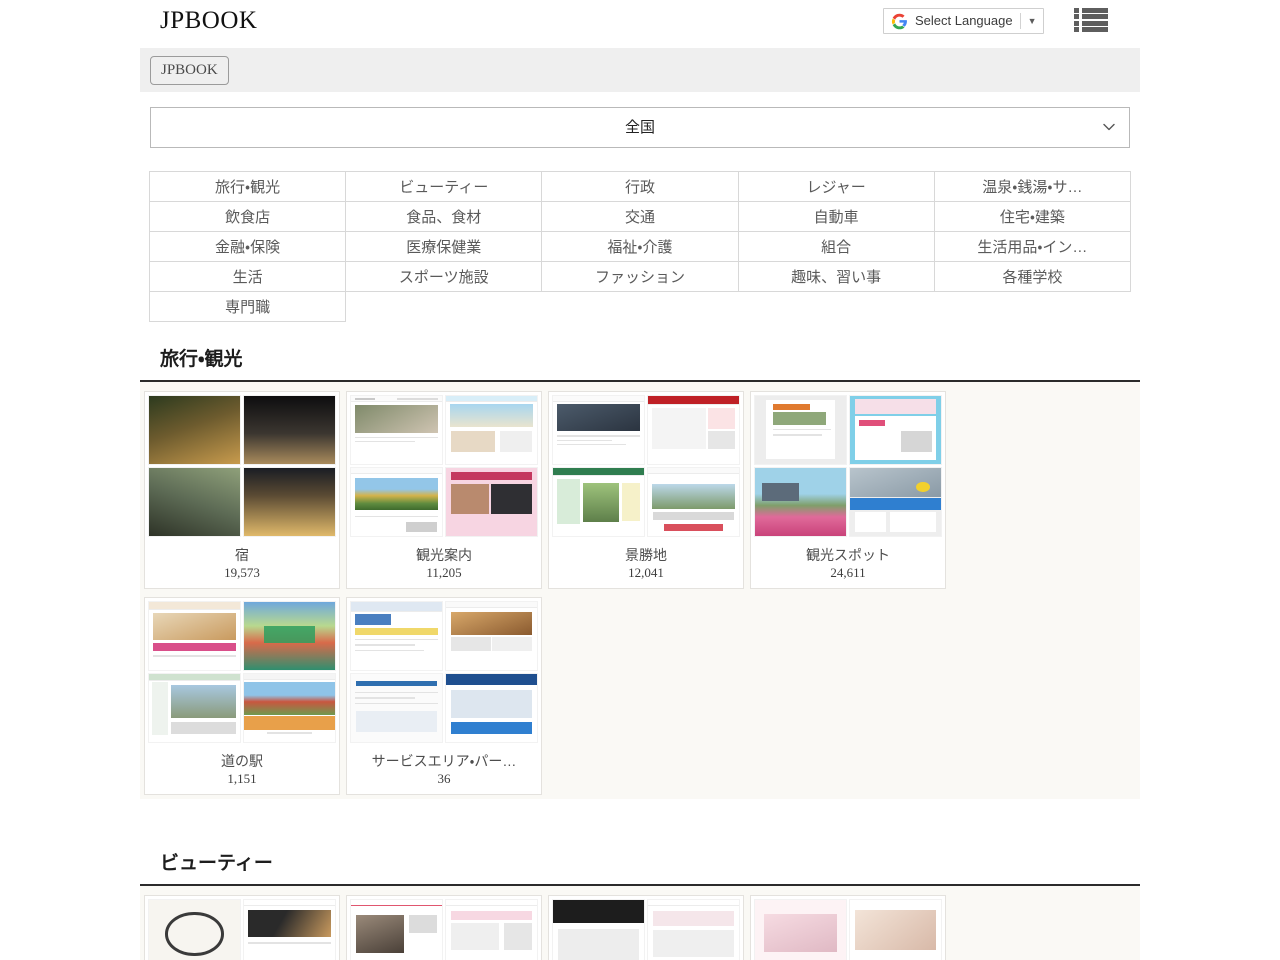 Image resolution: width=1280 pixels, height=960 pixels. Describe the element at coordinates (640, 70) in the screenshot. I see `breadcrumb: JPBOOK` at that location.